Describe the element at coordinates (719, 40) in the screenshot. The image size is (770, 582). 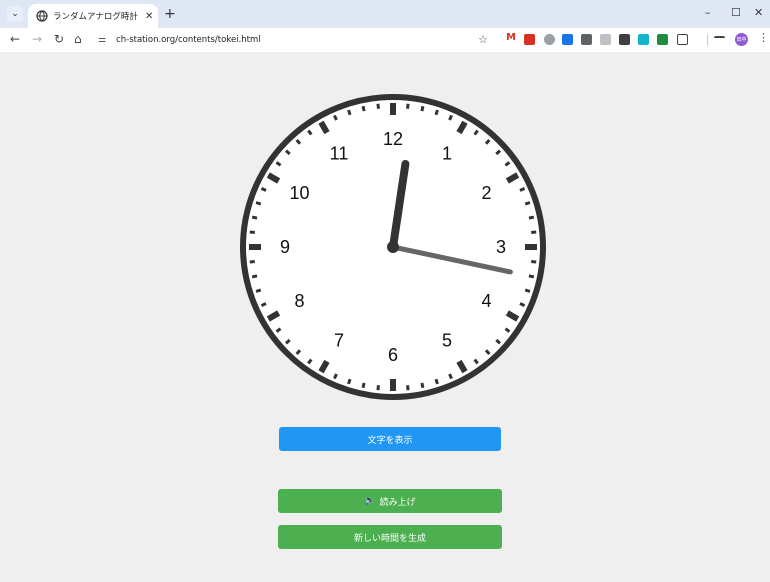
I see `reading-list-icon` at that location.